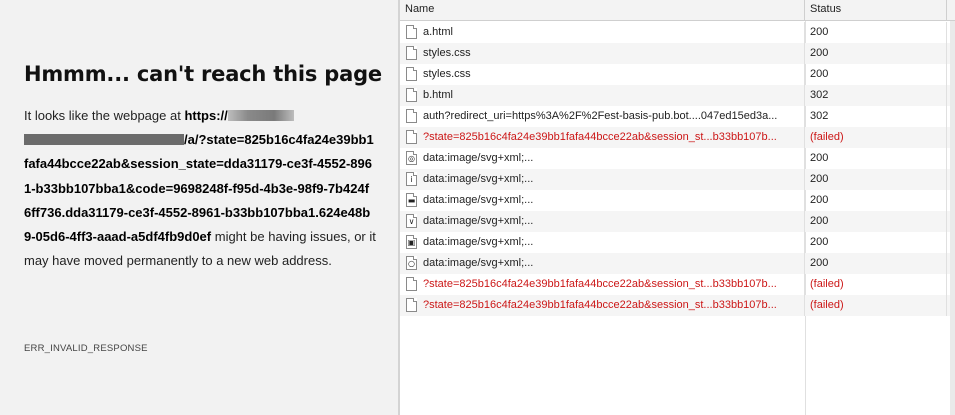 This screenshot has width=955, height=415. I want to click on network-request-row: ▣ data:image/svg+xml;... 200, so click(675, 242).